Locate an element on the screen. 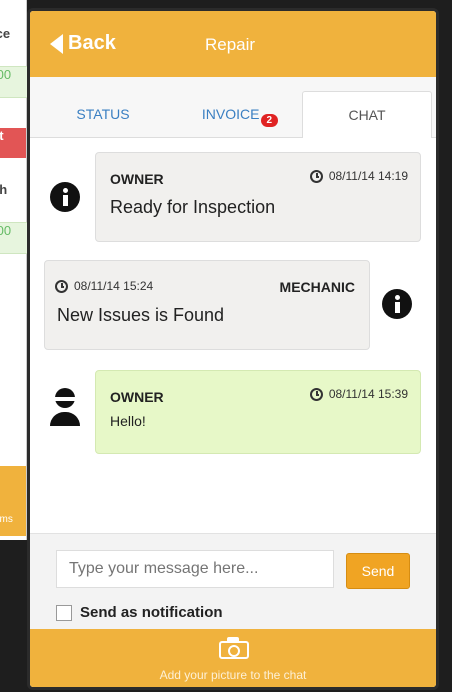  message-time: 08/11/14 14:19 is located at coordinates (358, 176).